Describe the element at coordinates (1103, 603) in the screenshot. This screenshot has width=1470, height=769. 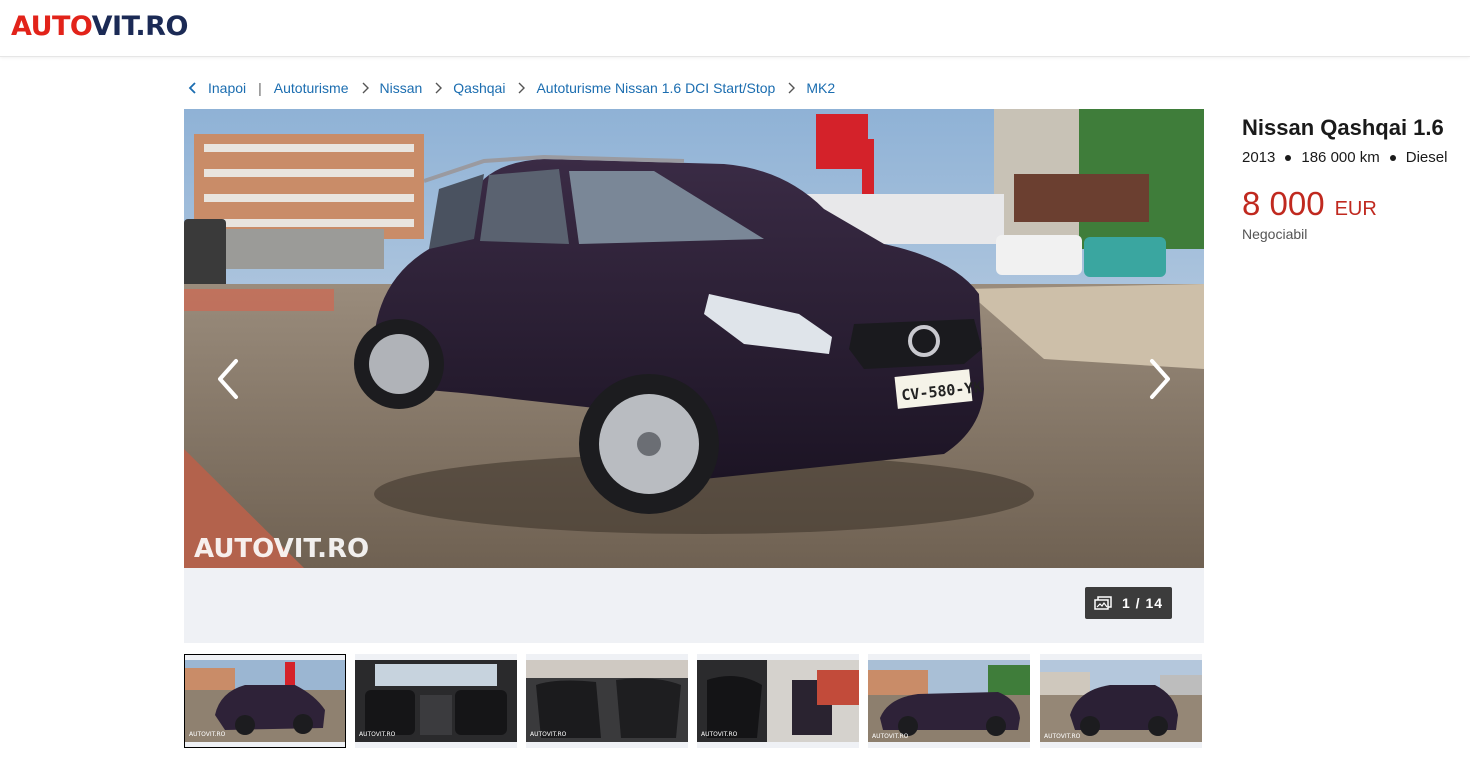
I see `images-icon` at that location.